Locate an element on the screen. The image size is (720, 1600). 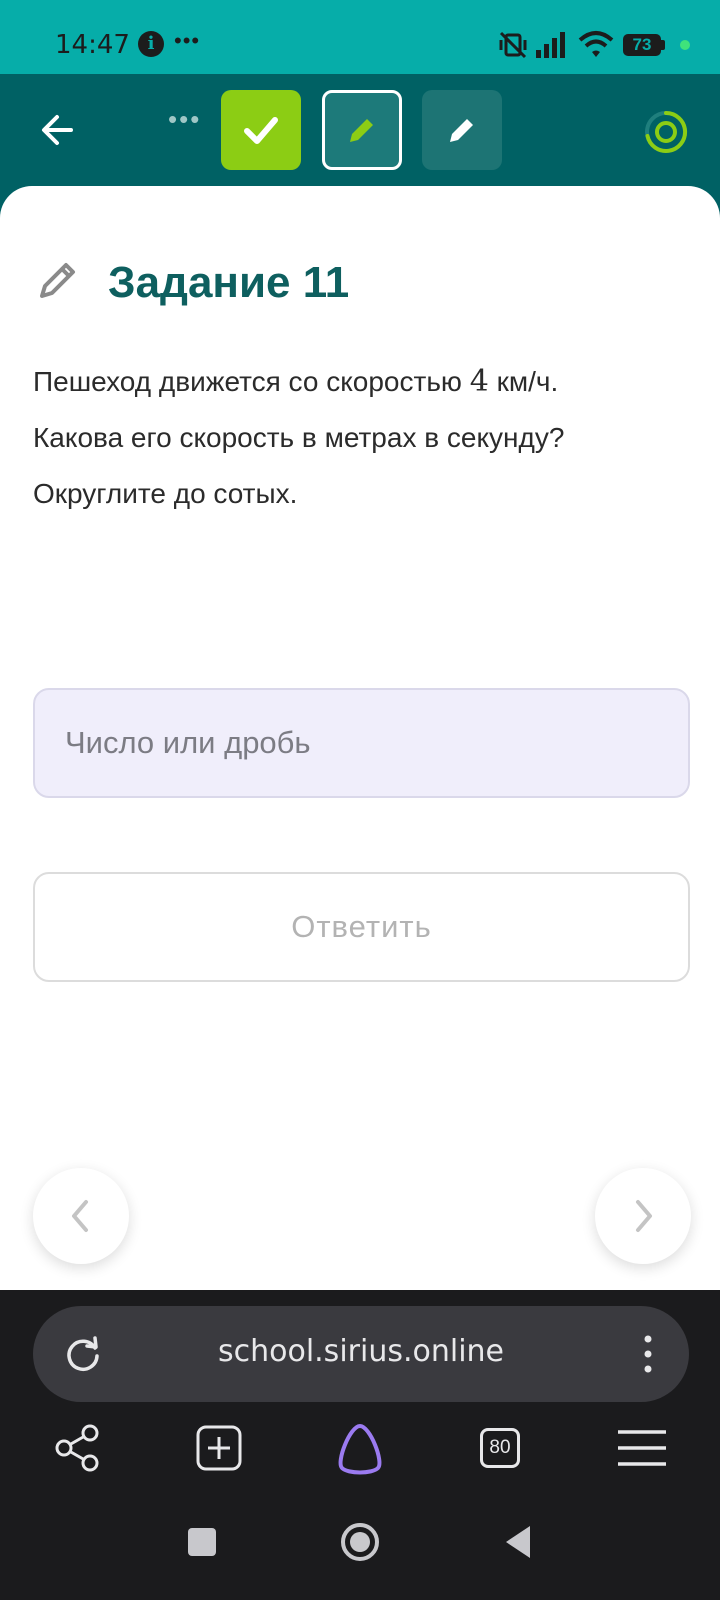
progress-ring-icon is located at coordinates (666, 132).